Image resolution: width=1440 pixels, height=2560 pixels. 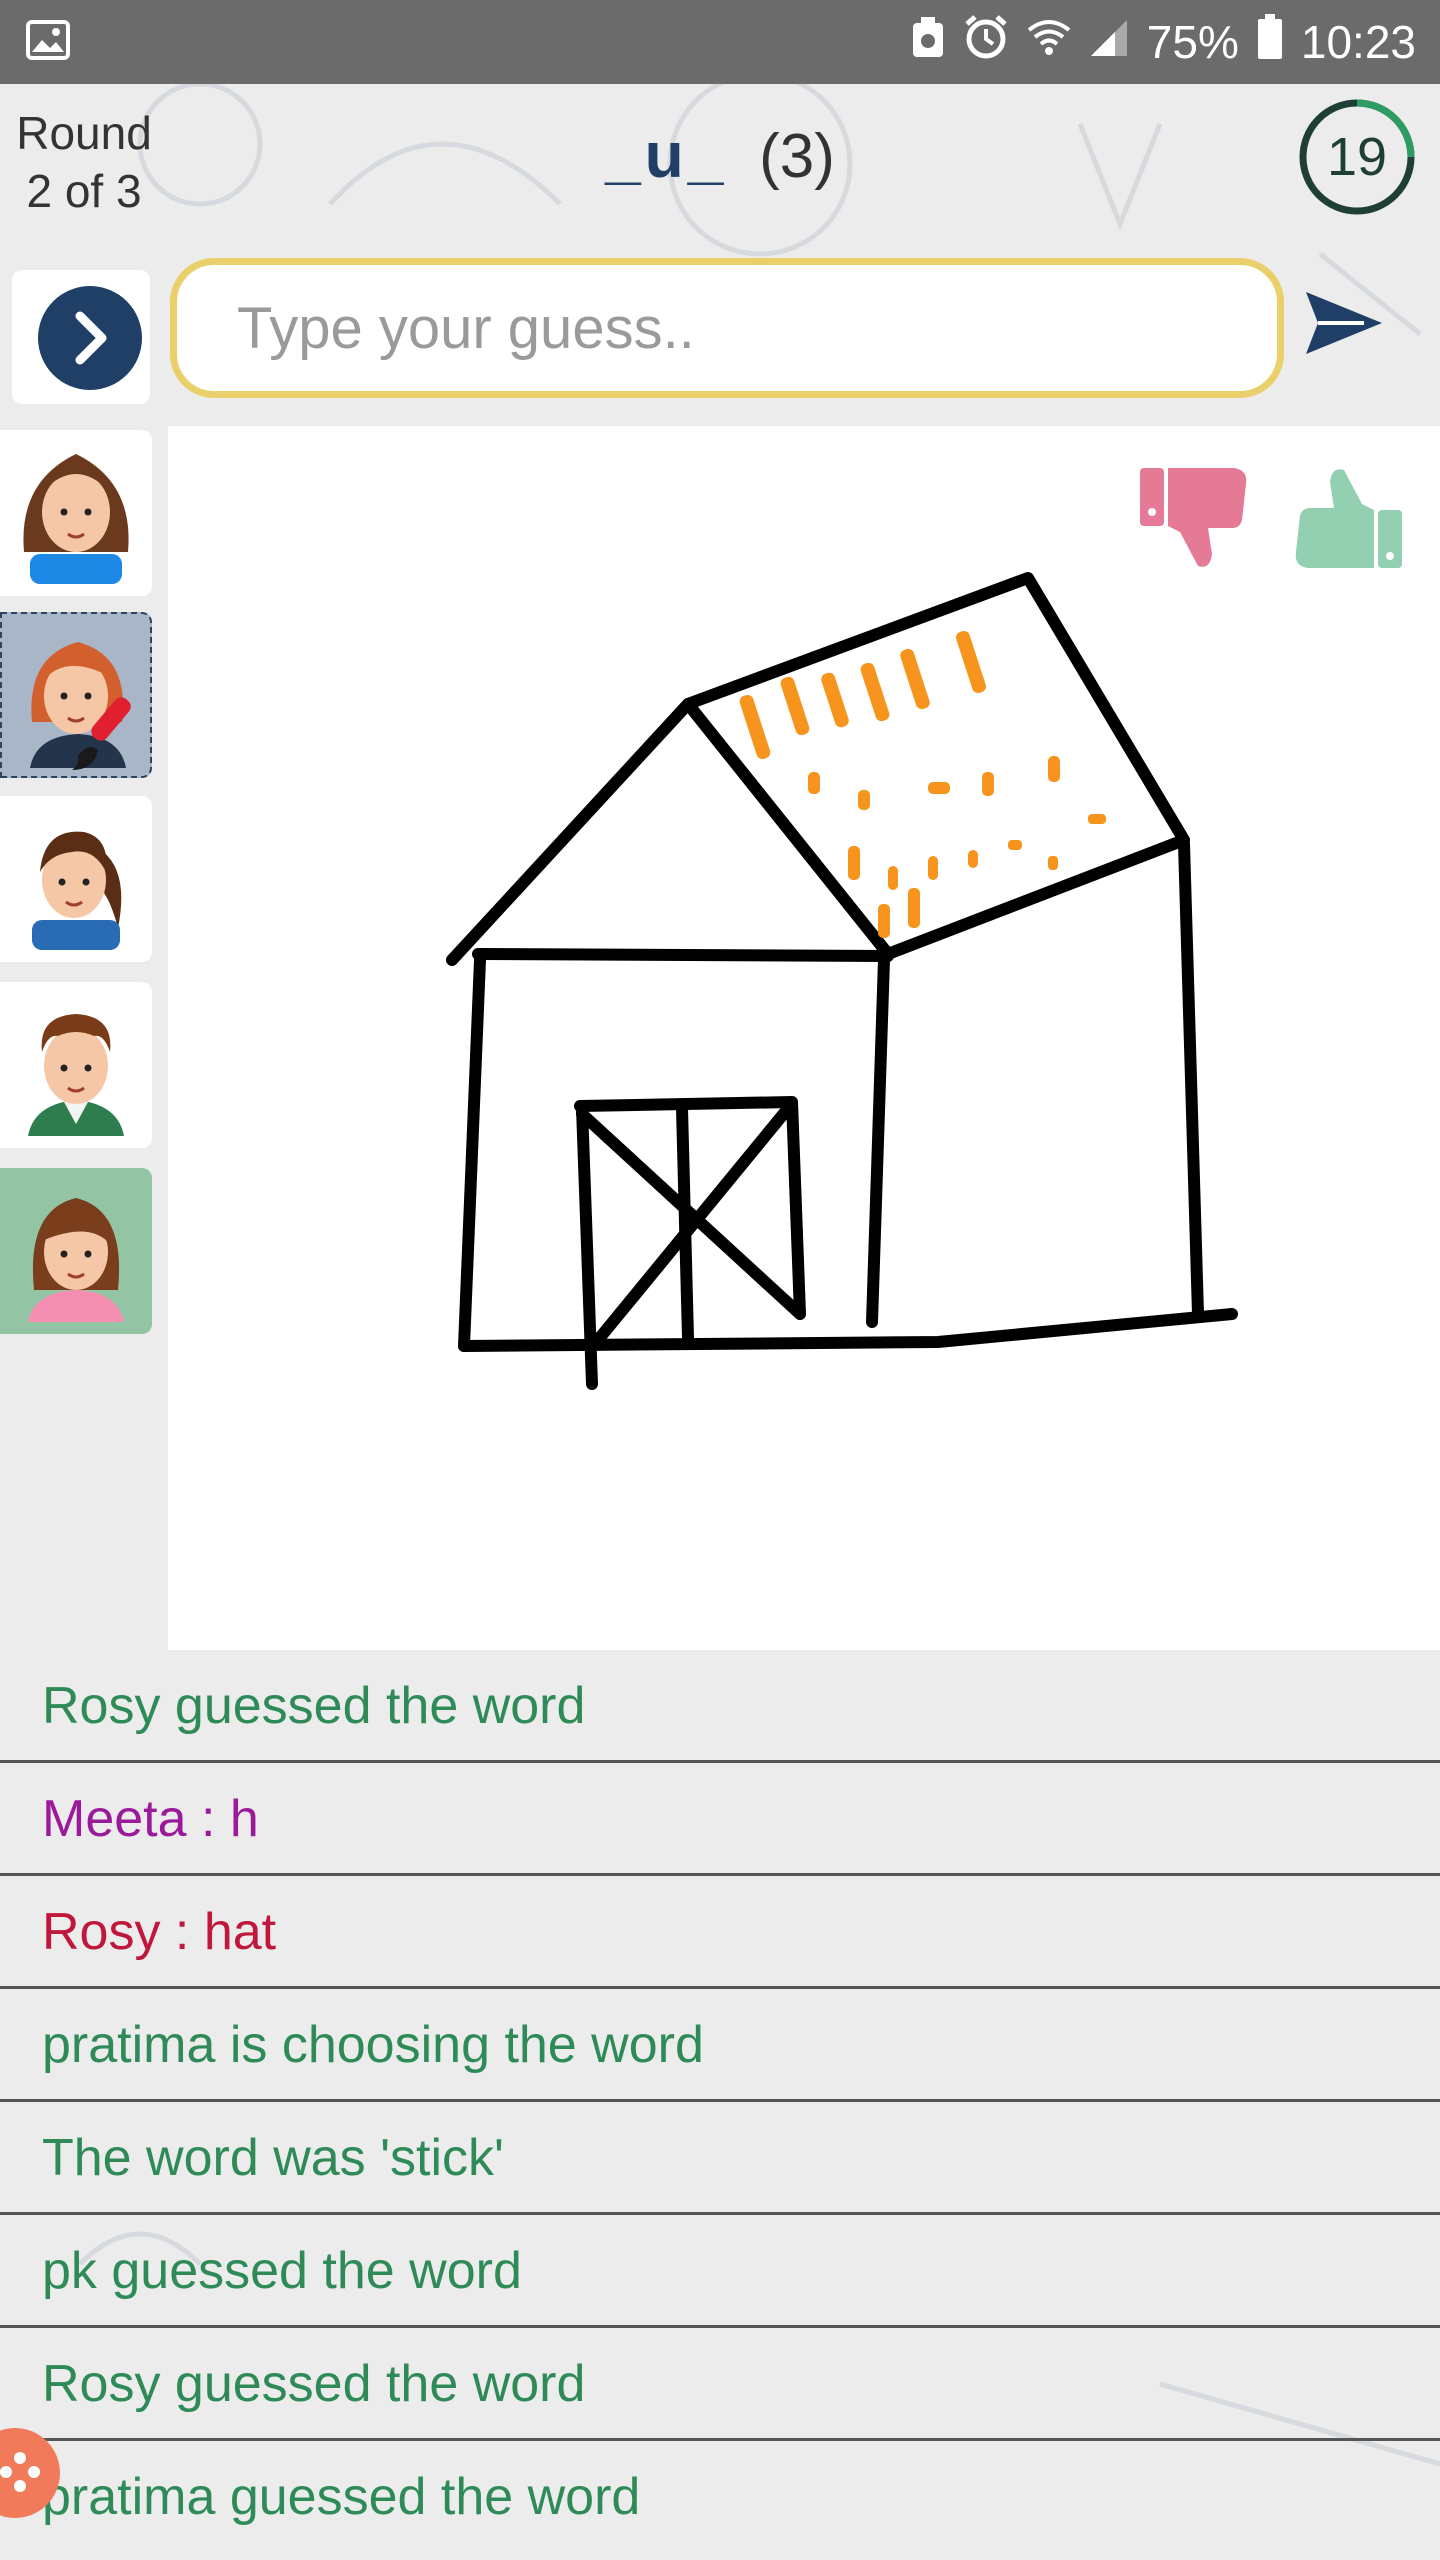 I want to click on battery-percent: 75%, so click(x=1192, y=42).